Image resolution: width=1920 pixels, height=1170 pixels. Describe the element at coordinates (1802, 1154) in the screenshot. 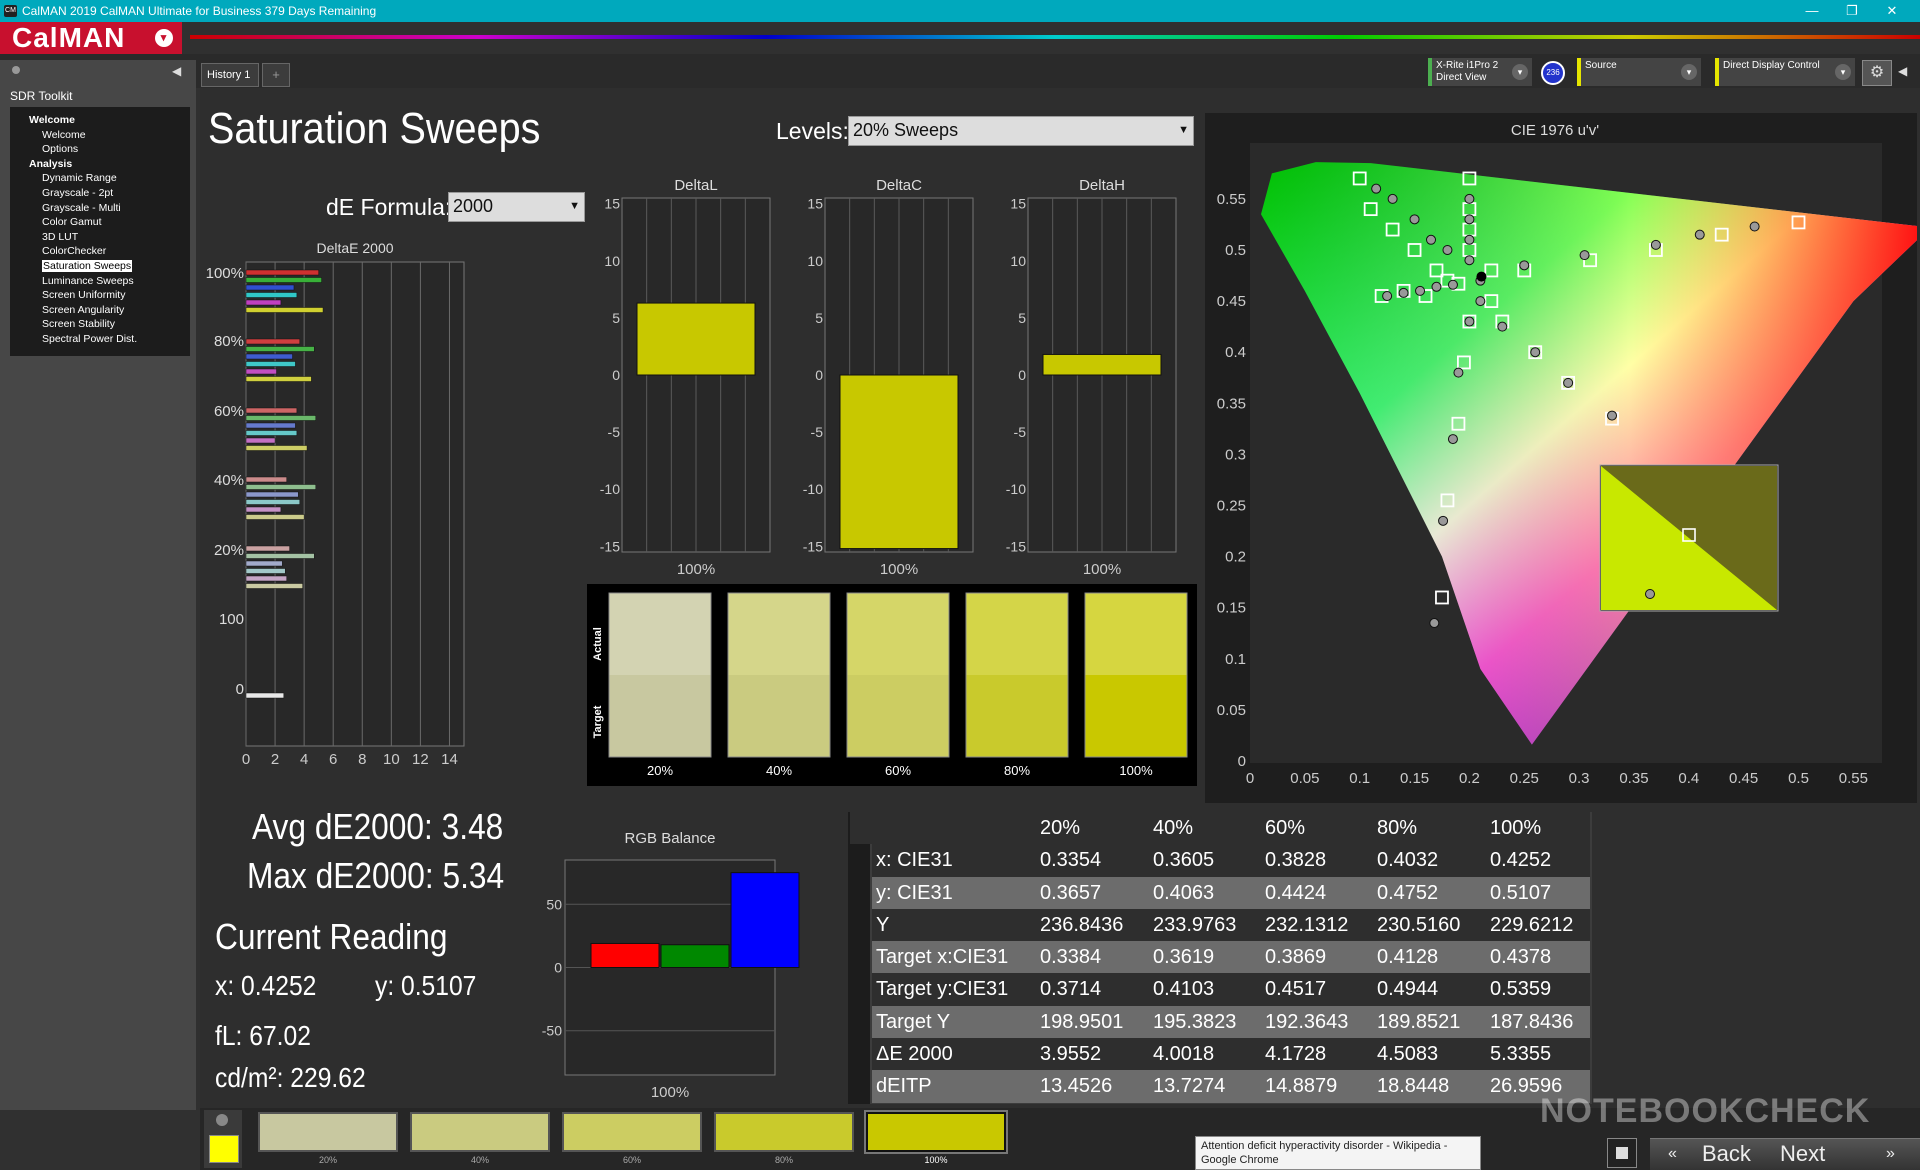

I see `next-button: Next` at that location.